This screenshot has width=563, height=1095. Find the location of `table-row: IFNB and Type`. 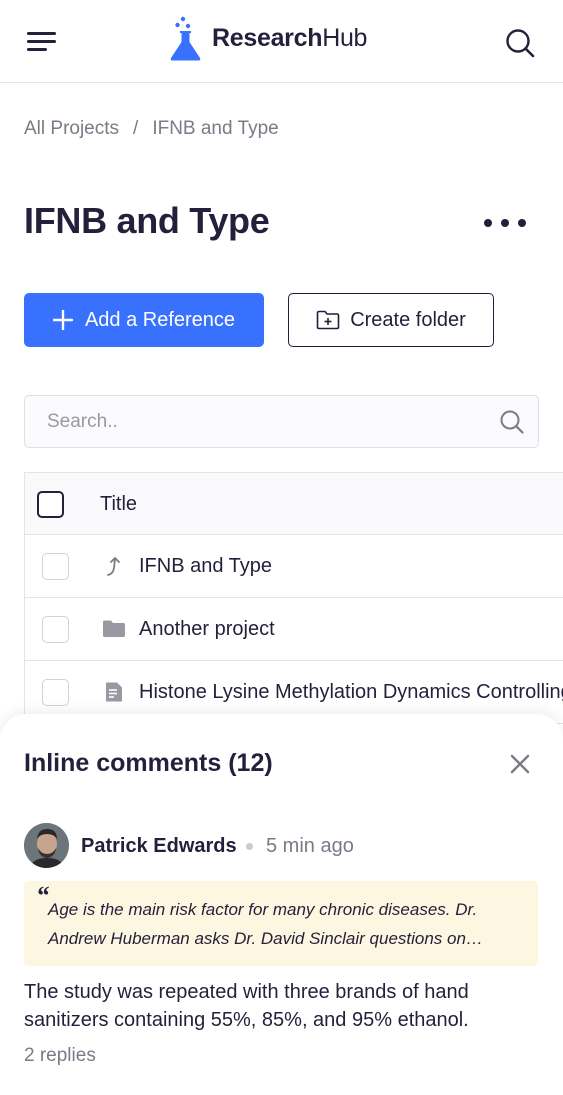

table-row: IFNB and Type is located at coordinates (293, 566).